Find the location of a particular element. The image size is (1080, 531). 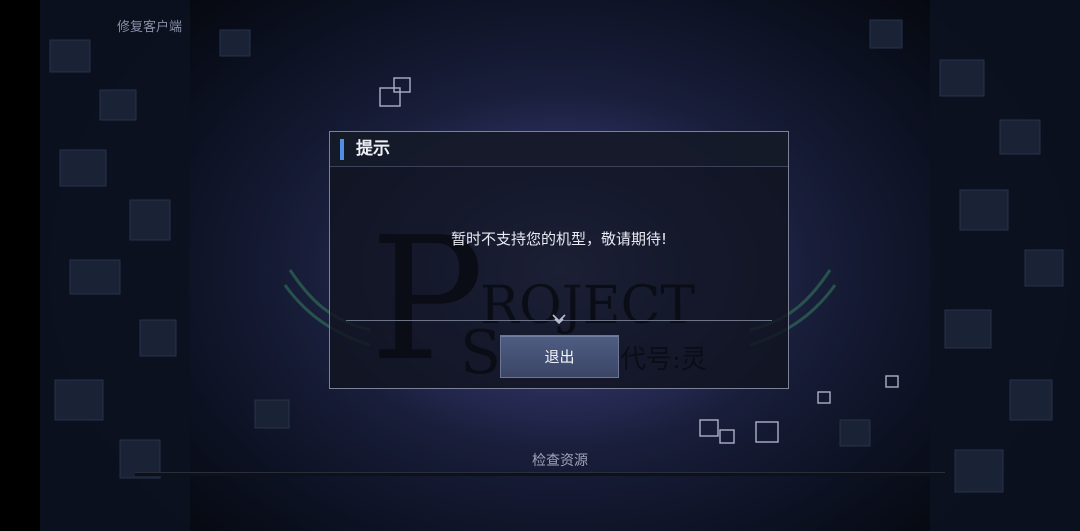

logo-sub-text: 代号:灵 is located at coordinates (663, 360).